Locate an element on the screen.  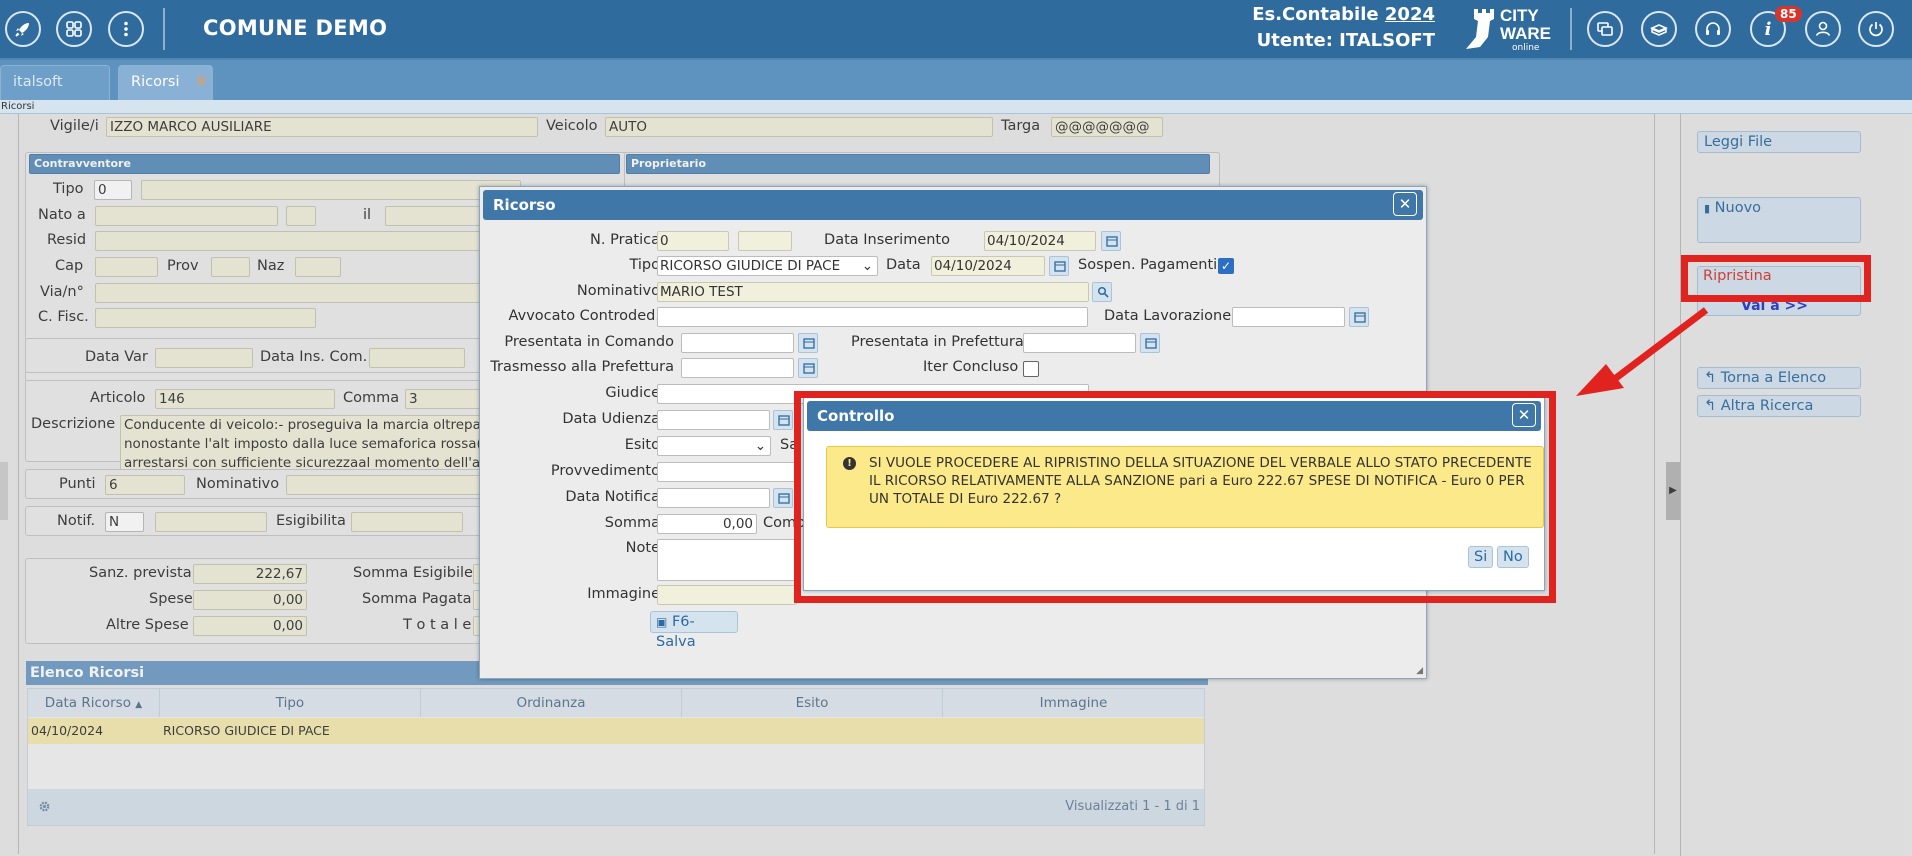
save-icon: ▣ is located at coordinates (662, 622).